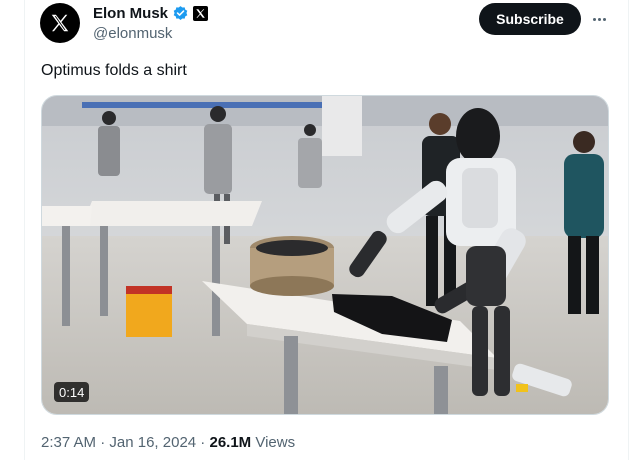 The height and width of the screenshot is (460, 642). I want to click on views-label: Views, so click(273, 442).